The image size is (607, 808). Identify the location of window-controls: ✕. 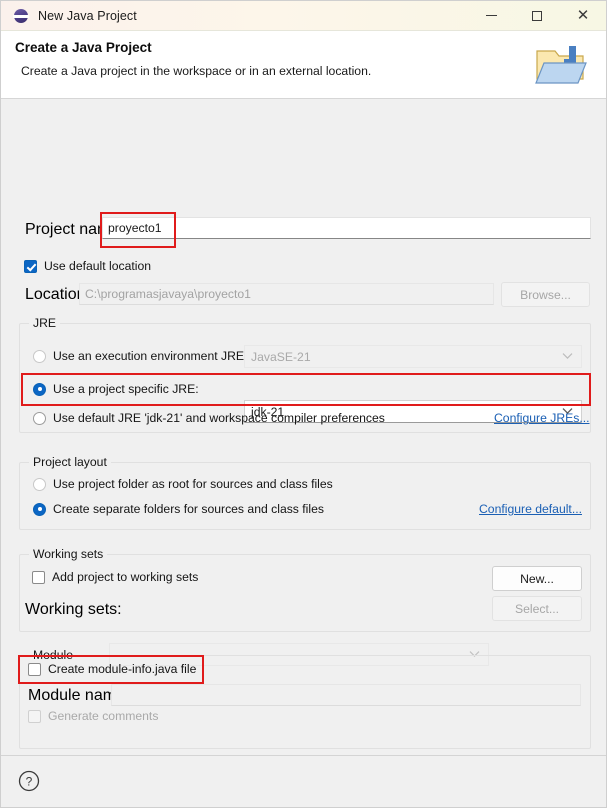
(537, 16).